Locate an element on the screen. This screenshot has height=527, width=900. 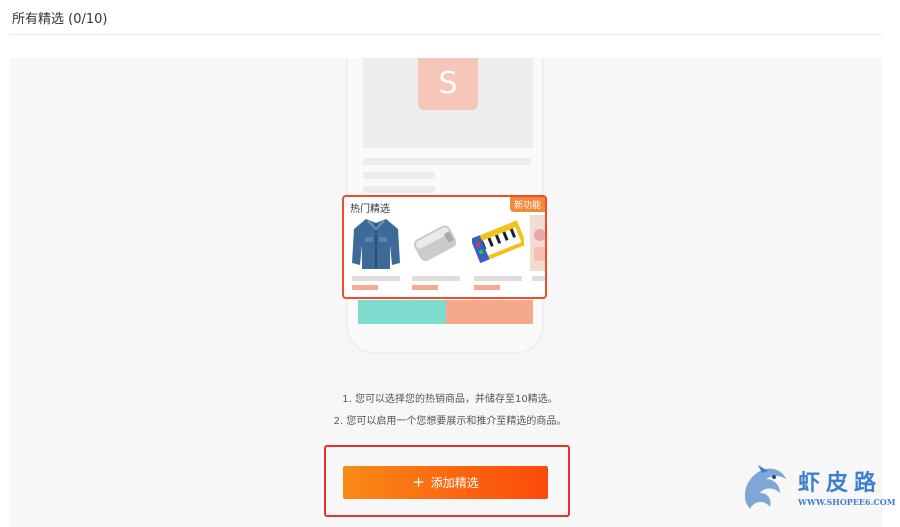
page-title: 所有精选 (0/10) is located at coordinates (60, 19).